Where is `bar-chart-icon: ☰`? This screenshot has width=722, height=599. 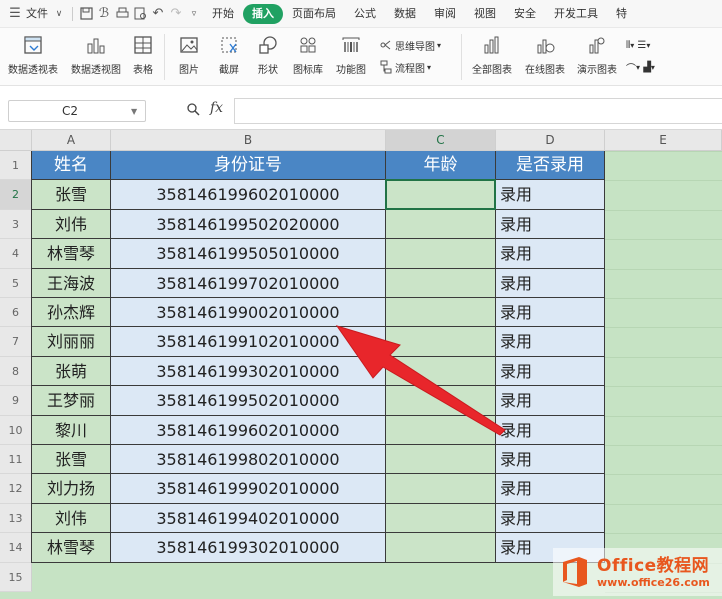
bar-chart-icon: ☰ is located at coordinates (641, 45).